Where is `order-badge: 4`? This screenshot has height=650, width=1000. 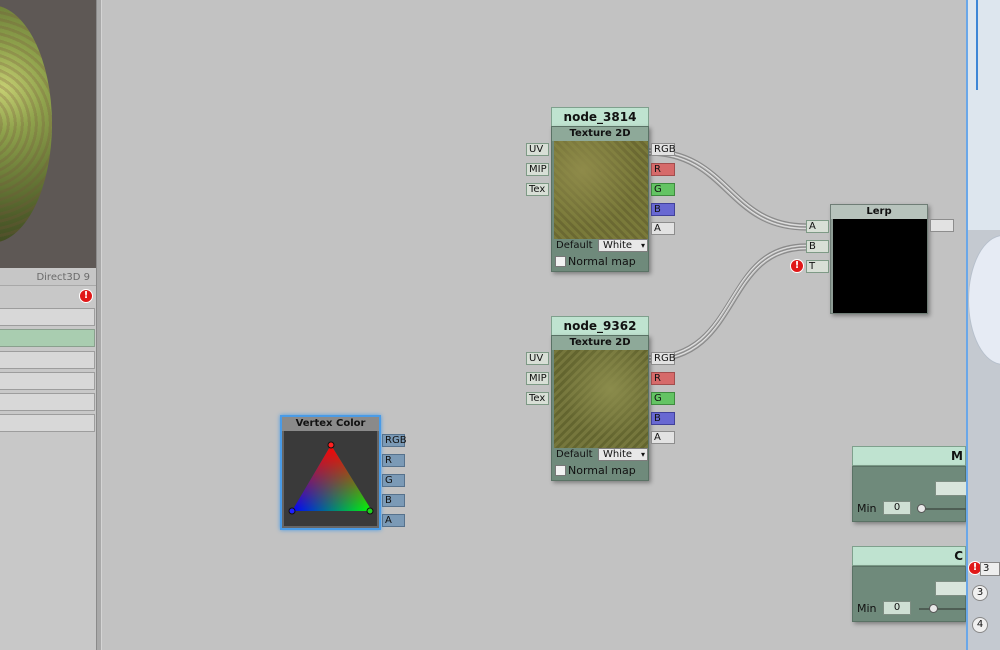 order-badge: 4 is located at coordinates (980, 625).